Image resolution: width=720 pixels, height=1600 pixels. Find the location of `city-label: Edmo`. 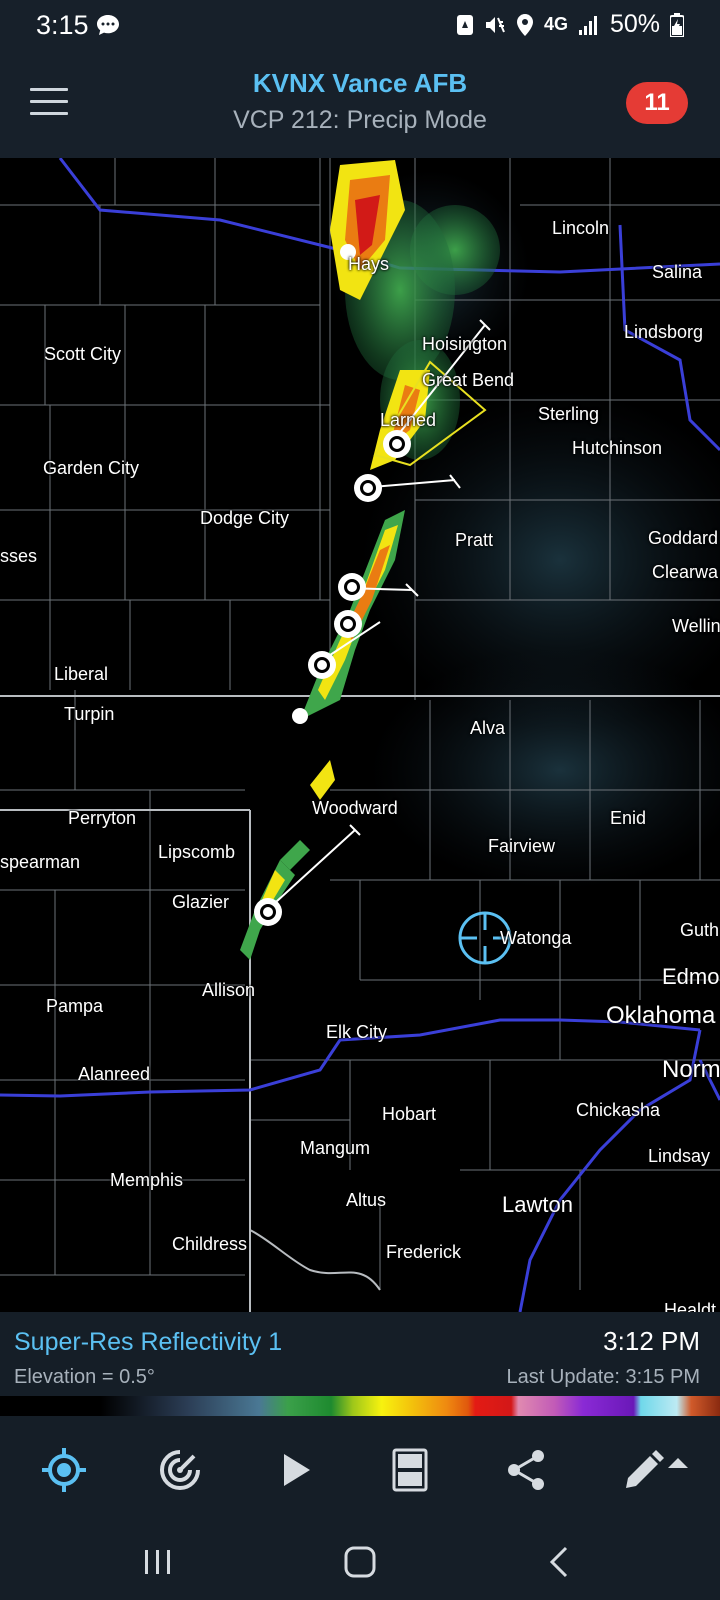

city-label: Edmo is located at coordinates (691, 976).